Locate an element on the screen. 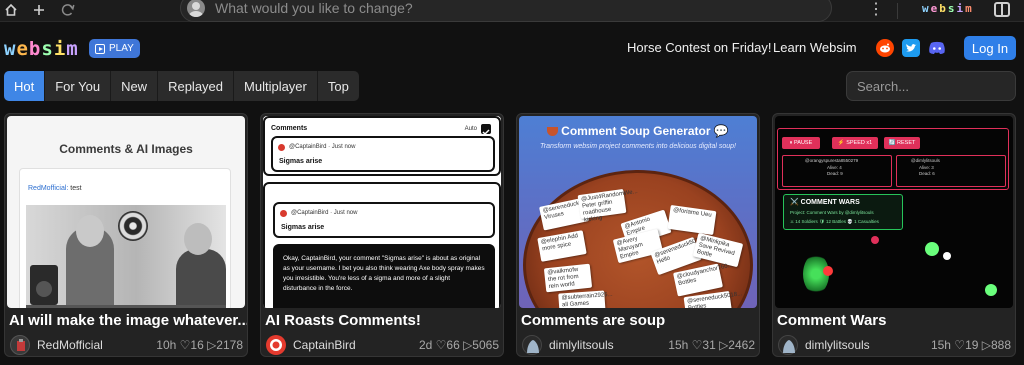  plus-icon is located at coordinates (39, 10).